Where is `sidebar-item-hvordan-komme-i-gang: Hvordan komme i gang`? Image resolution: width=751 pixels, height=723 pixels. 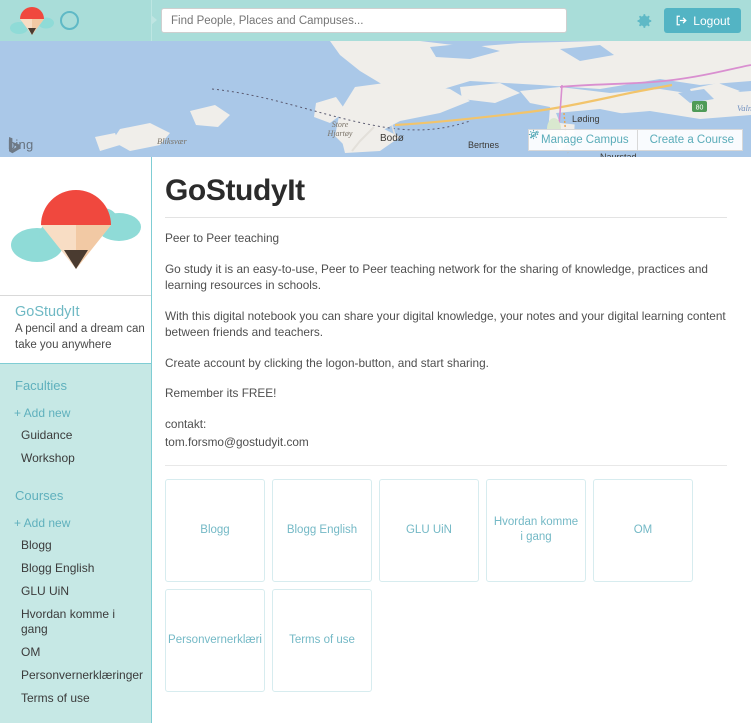
sidebar-item-hvordan-komme-i-gang: Hvordan komme i gang is located at coordinates (75, 622).